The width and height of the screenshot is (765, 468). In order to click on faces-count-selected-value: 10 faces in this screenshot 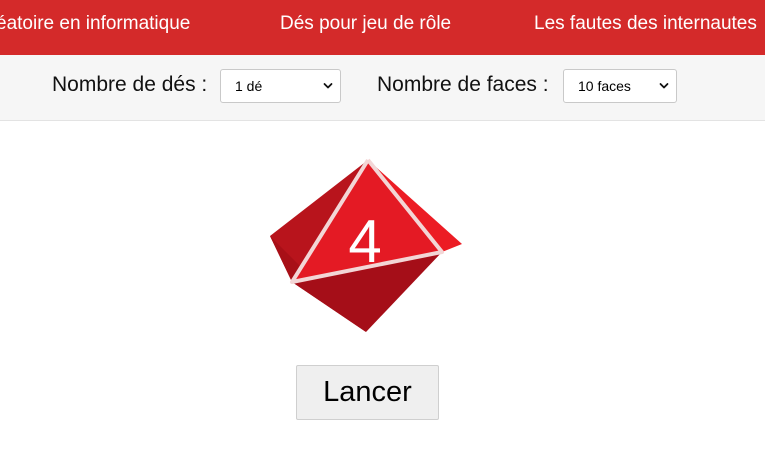, I will do `click(604, 86)`.